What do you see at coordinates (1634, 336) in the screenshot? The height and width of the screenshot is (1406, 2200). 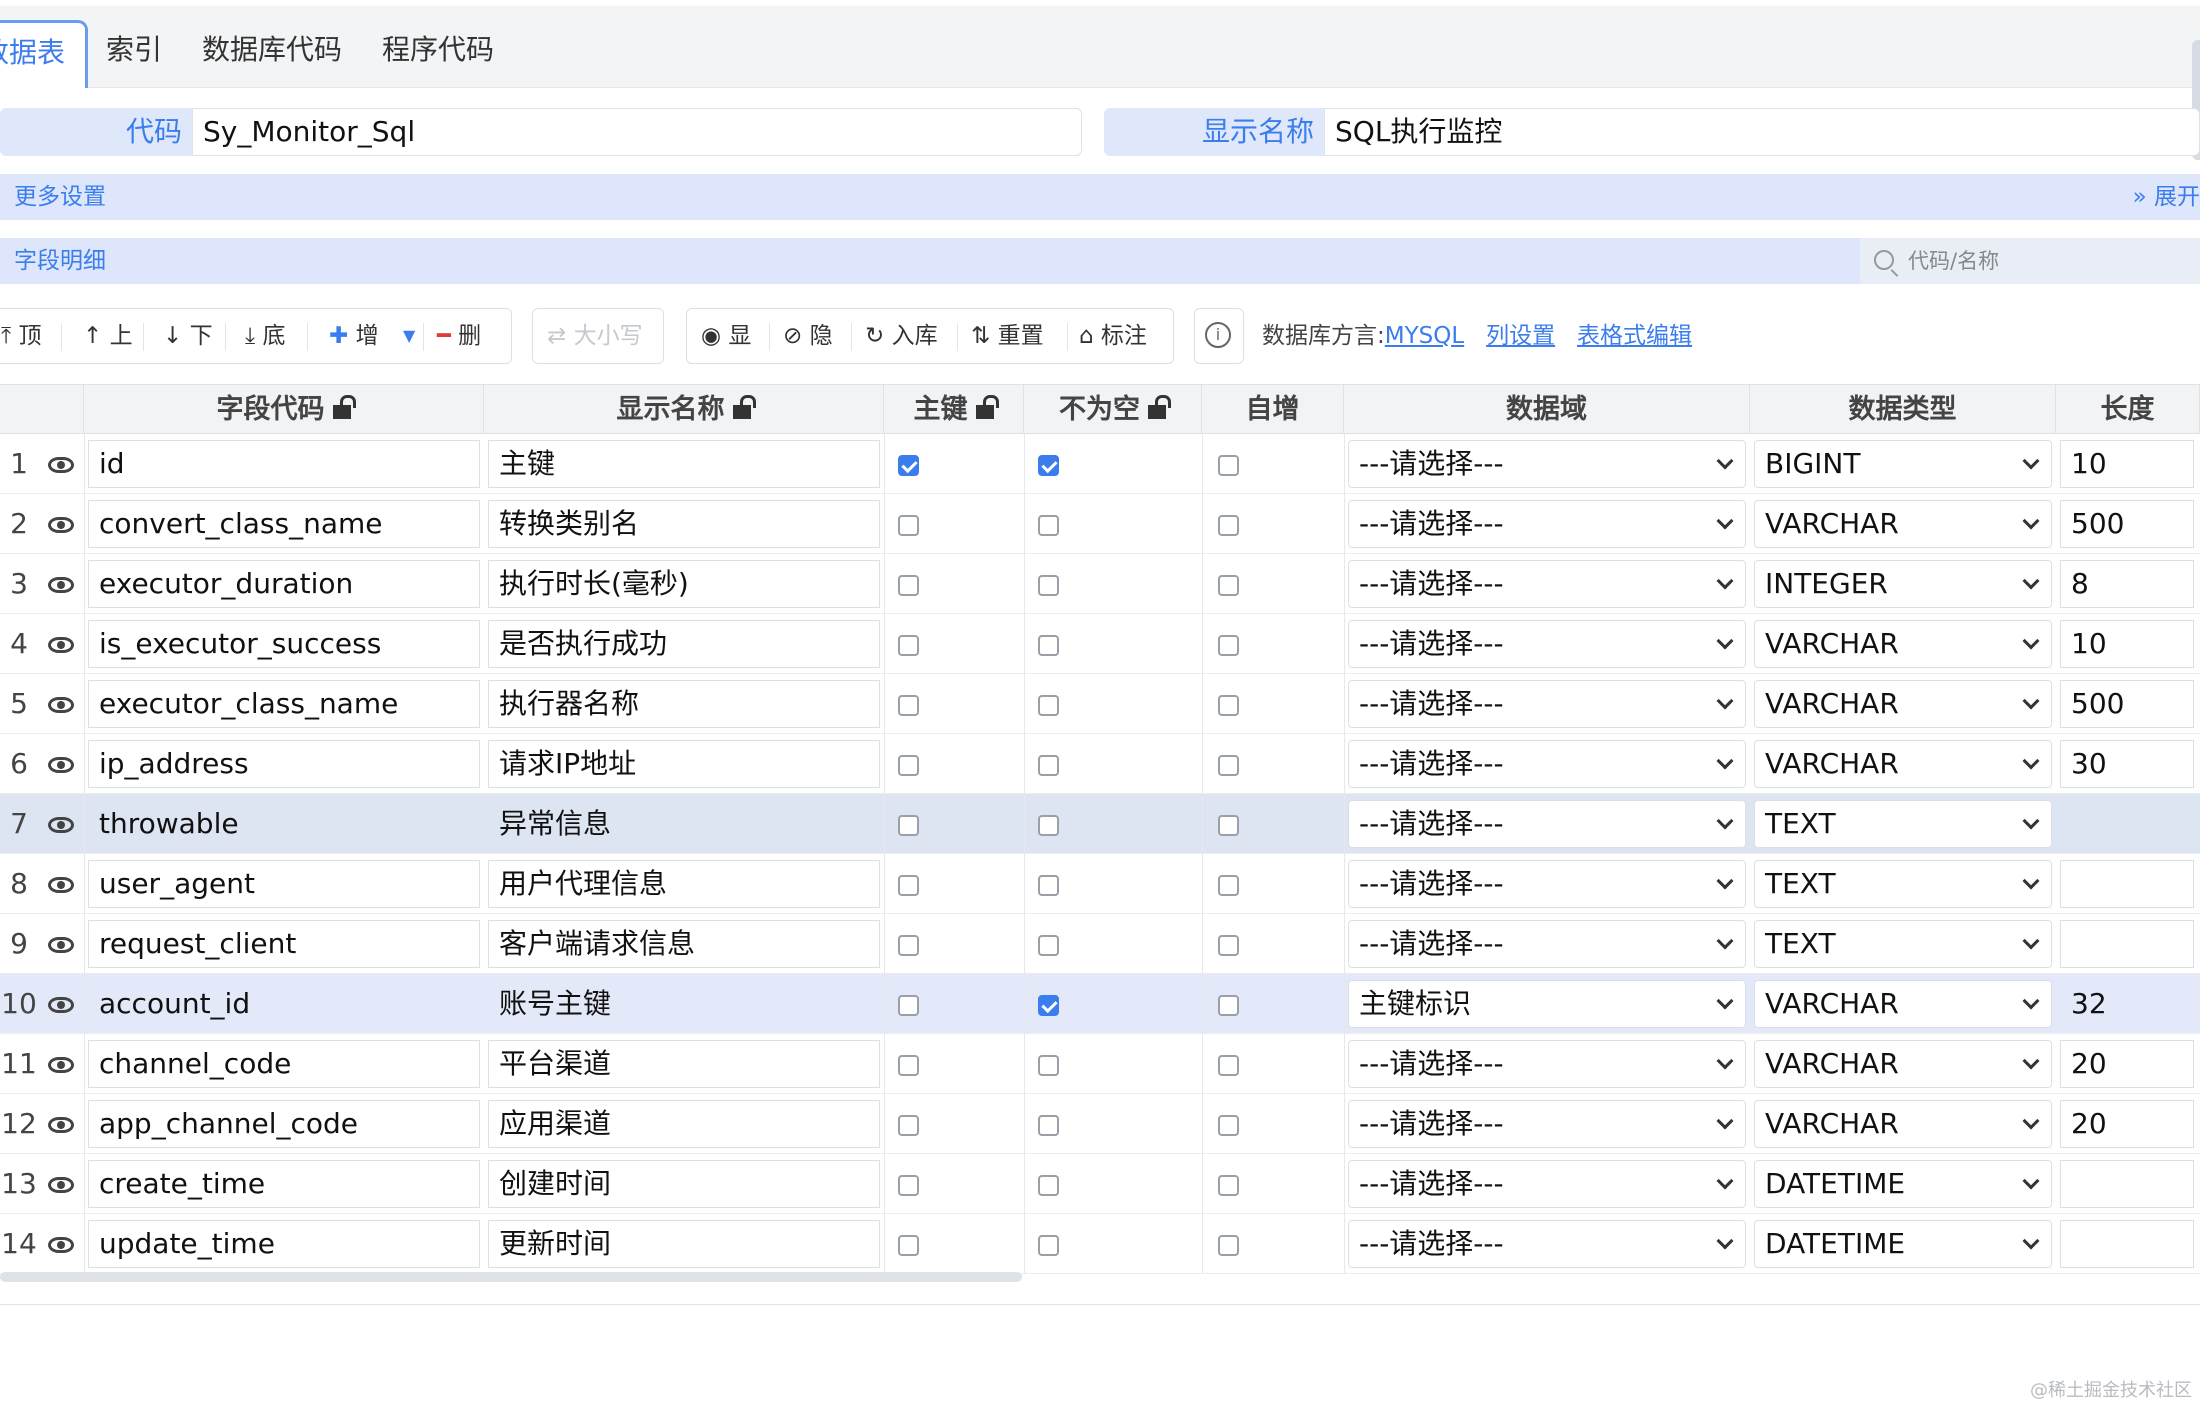 I see `table-edit-link: 表格式编辑` at bounding box center [1634, 336].